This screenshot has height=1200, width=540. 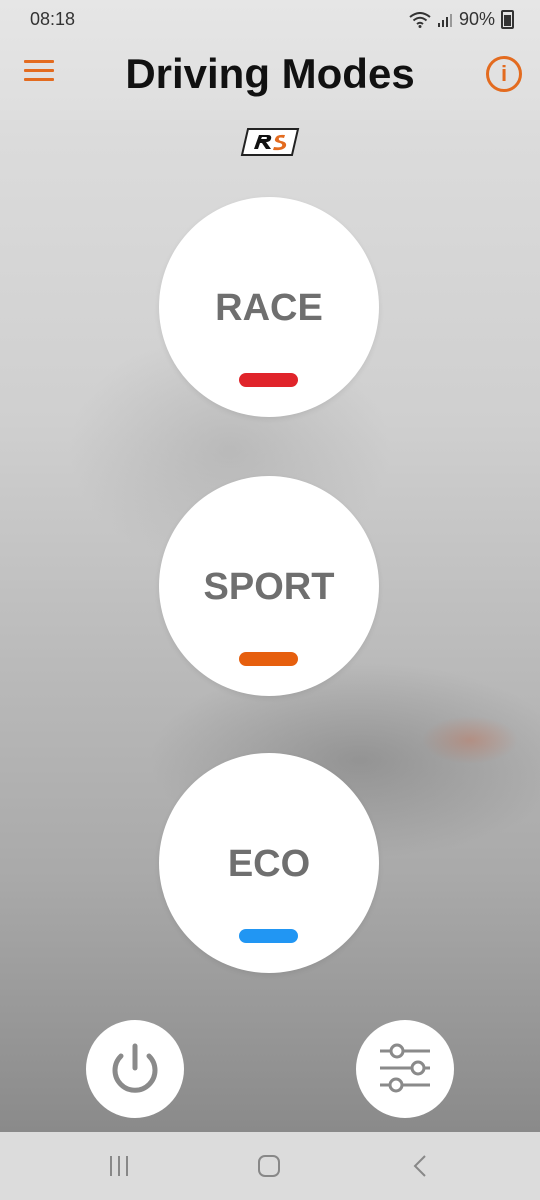 I want to click on mode-eco-button: ECO, so click(x=269, y=863).